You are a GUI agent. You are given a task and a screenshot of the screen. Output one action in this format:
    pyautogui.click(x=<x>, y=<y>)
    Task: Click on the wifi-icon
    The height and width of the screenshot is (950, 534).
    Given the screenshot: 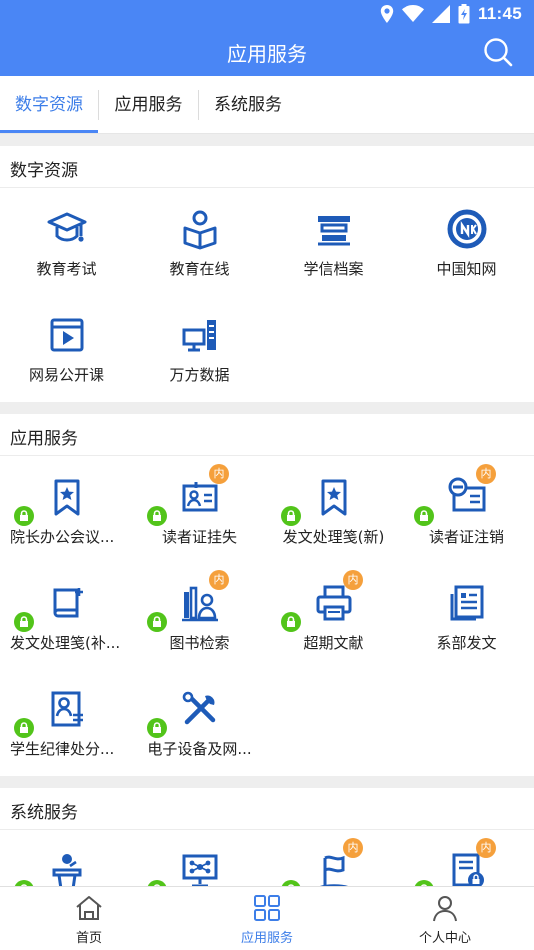 What is the action you would take?
    pyautogui.click(x=412, y=13)
    